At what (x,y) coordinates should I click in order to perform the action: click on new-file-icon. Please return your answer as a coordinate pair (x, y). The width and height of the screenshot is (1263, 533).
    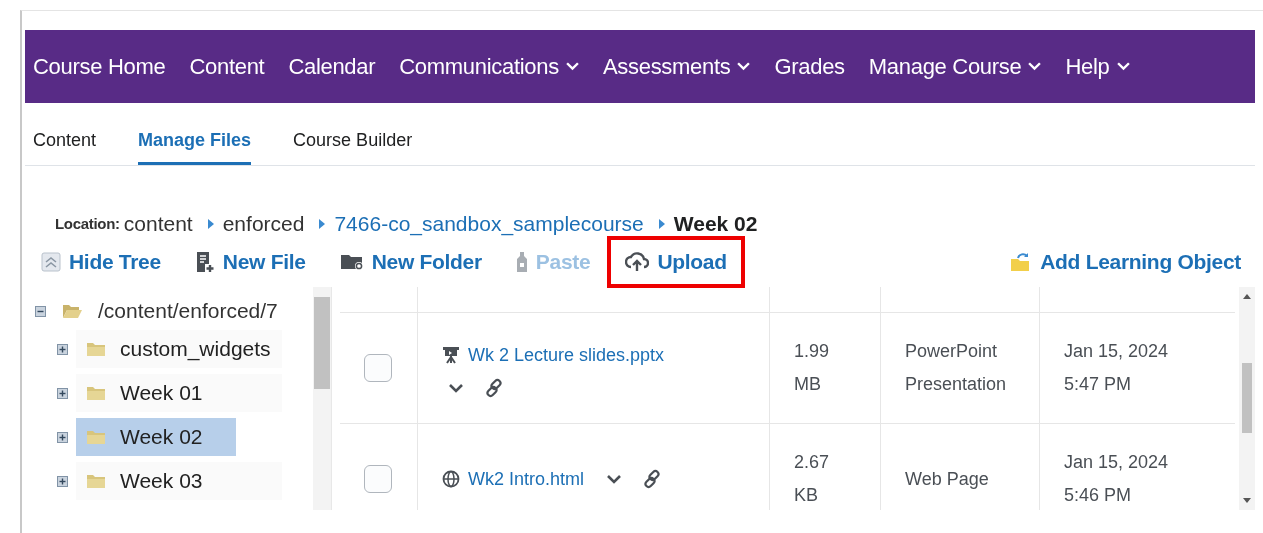
    Looking at the image, I should click on (204, 262).